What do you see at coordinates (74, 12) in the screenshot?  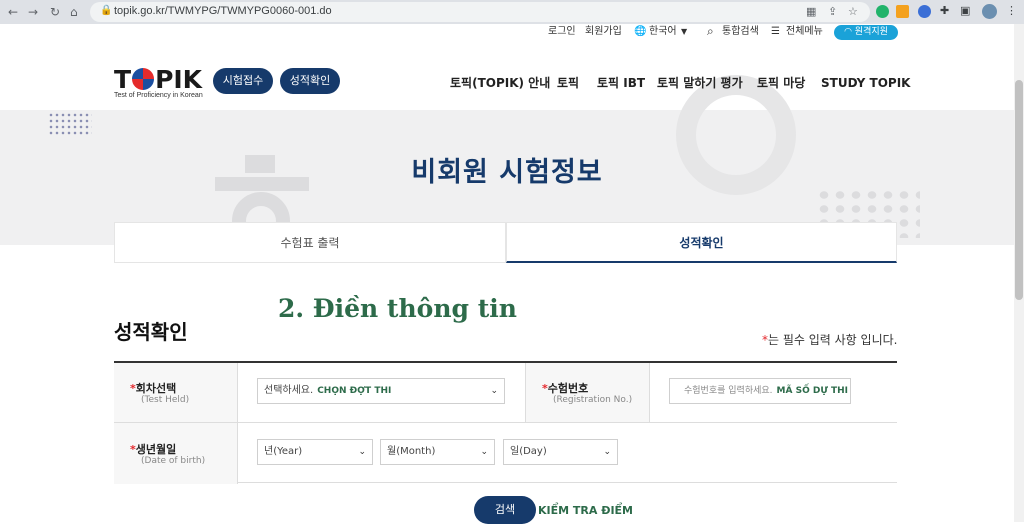 I see `home-icon: ⌂` at bounding box center [74, 12].